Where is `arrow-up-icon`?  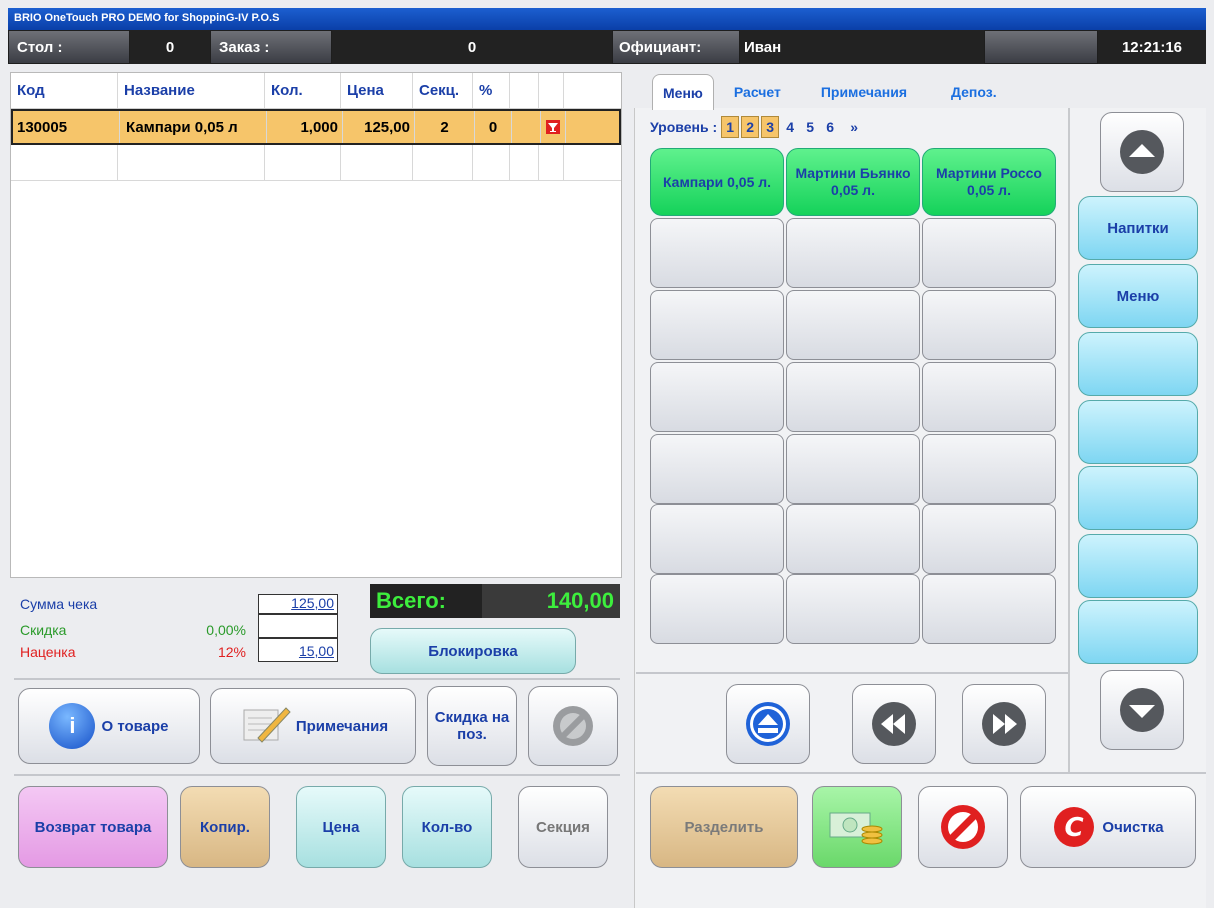
arrow-up-icon is located at coordinates (1142, 152).